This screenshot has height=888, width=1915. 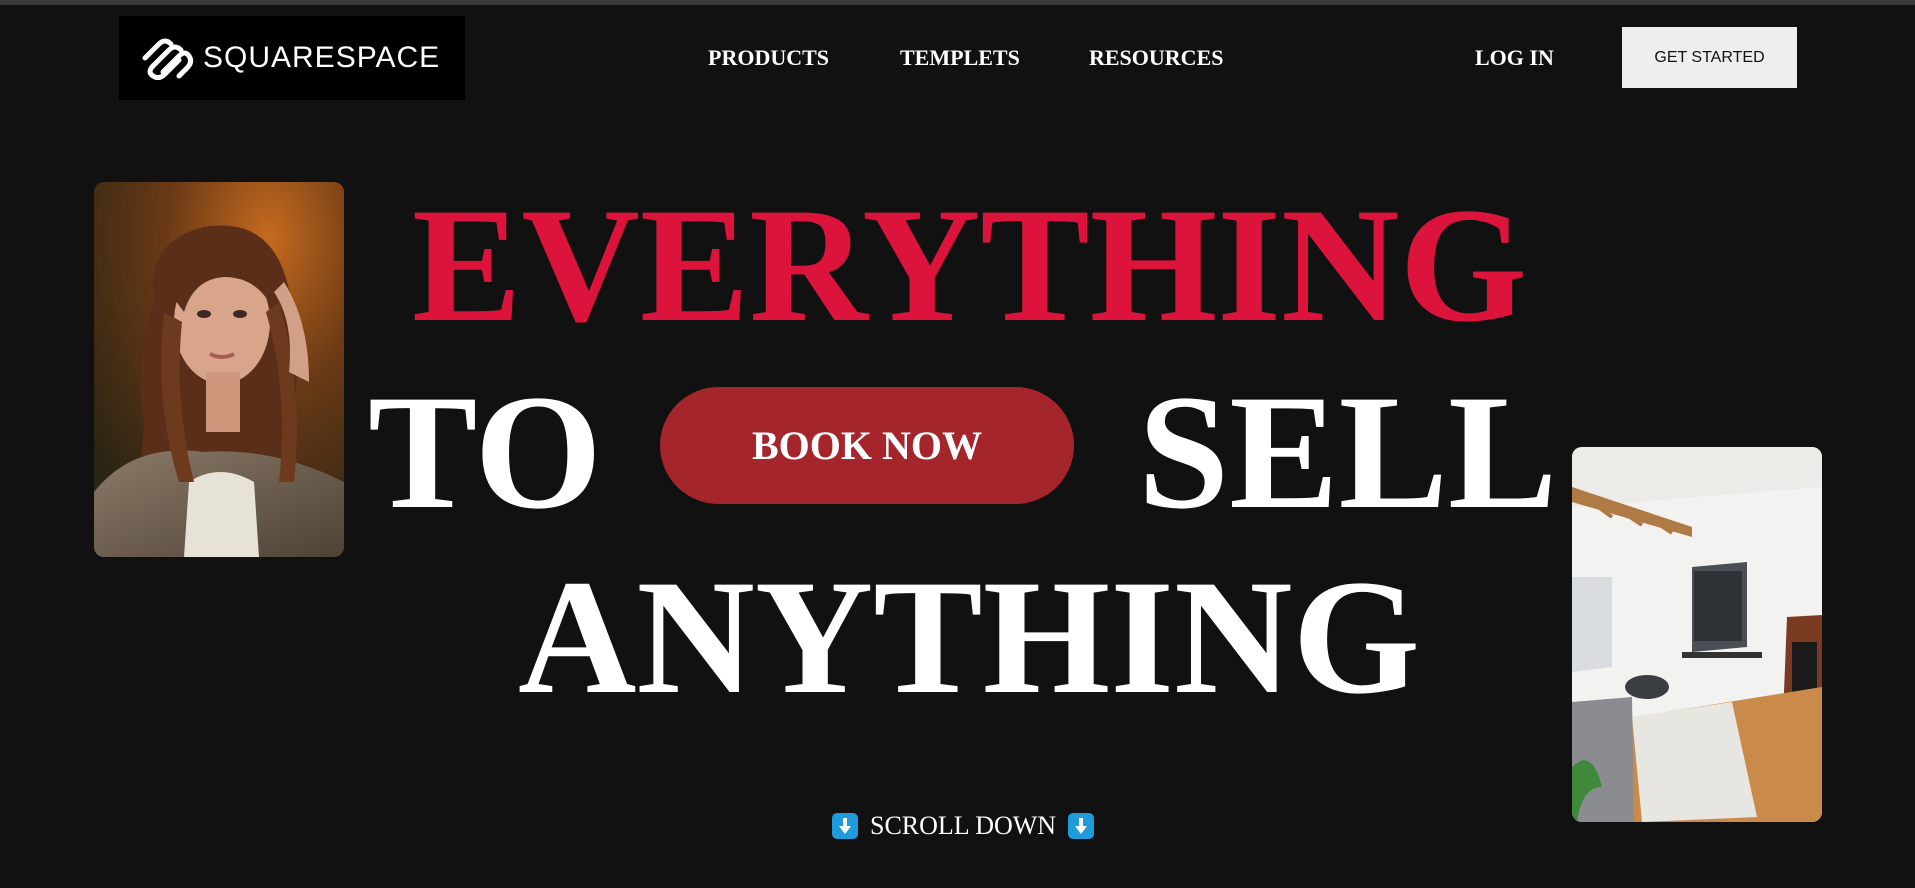 What do you see at coordinates (960, 58) in the screenshot?
I see `nav-templets: TEMPLETS` at bounding box center [960, 58].